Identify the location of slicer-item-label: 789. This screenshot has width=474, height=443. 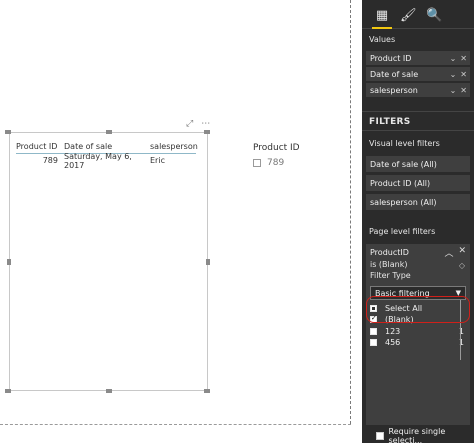
(276, 163).